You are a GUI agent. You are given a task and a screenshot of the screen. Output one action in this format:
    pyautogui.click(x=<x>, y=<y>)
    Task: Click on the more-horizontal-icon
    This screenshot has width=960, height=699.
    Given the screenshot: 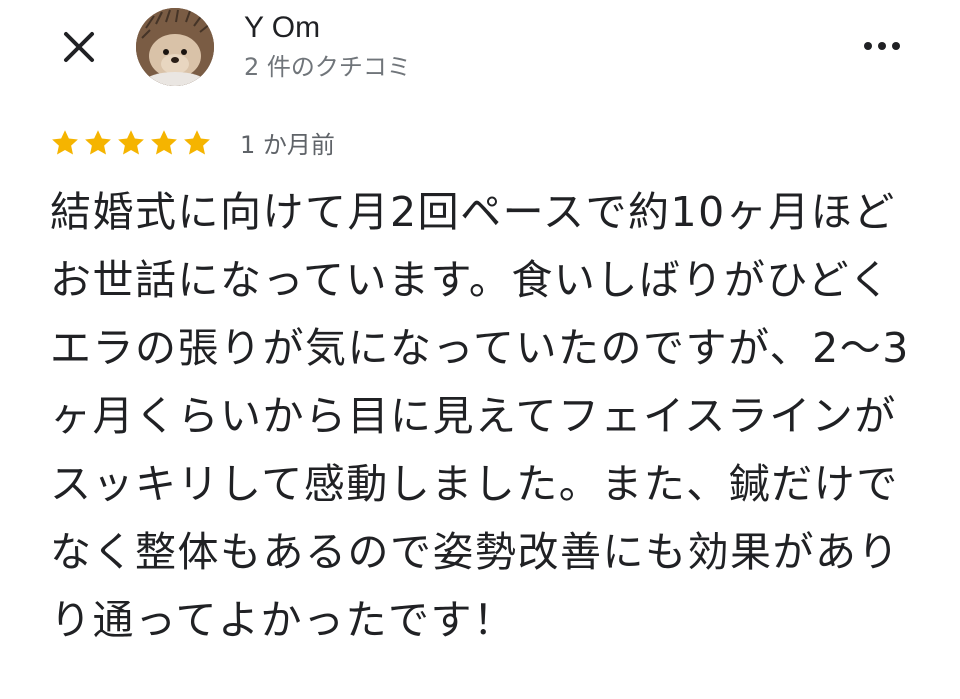 What is the action you would take?
    pyautogui.click(x=882, y=46)
    